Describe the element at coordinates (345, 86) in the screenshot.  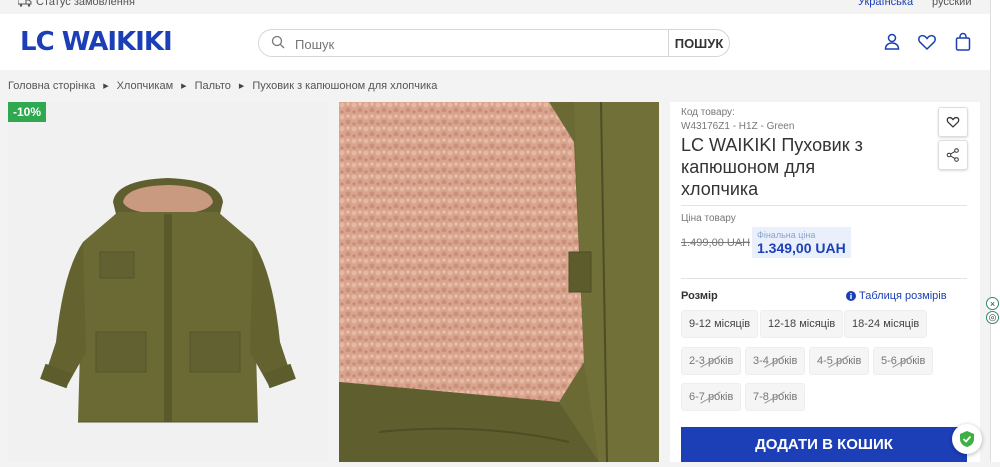
I see `breadcrumb-current: Пуховик з капюшоном для хлопчика` at that location.